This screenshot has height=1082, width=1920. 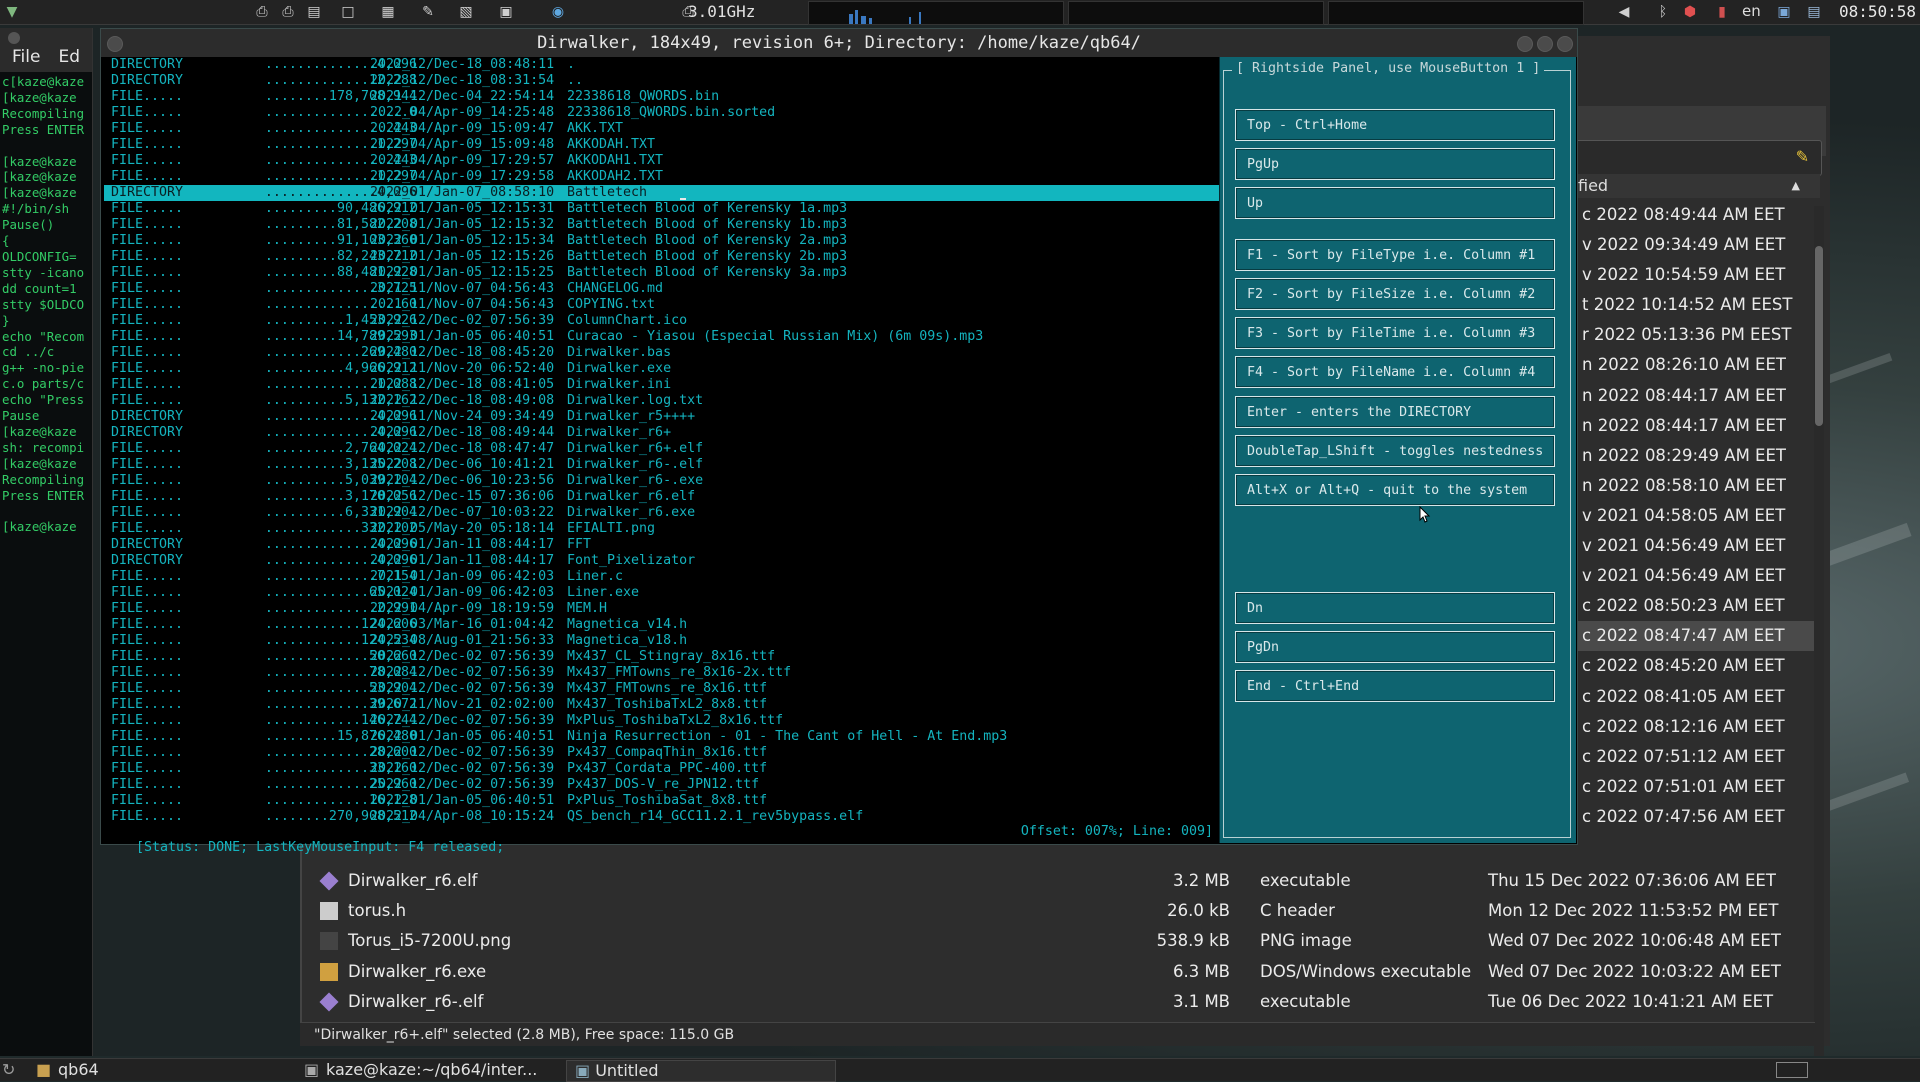 What do you see at coordinates (288, 12) in the screenshot?
I see `printer-icon-2: ⎙` at bounding box center [288, 12].